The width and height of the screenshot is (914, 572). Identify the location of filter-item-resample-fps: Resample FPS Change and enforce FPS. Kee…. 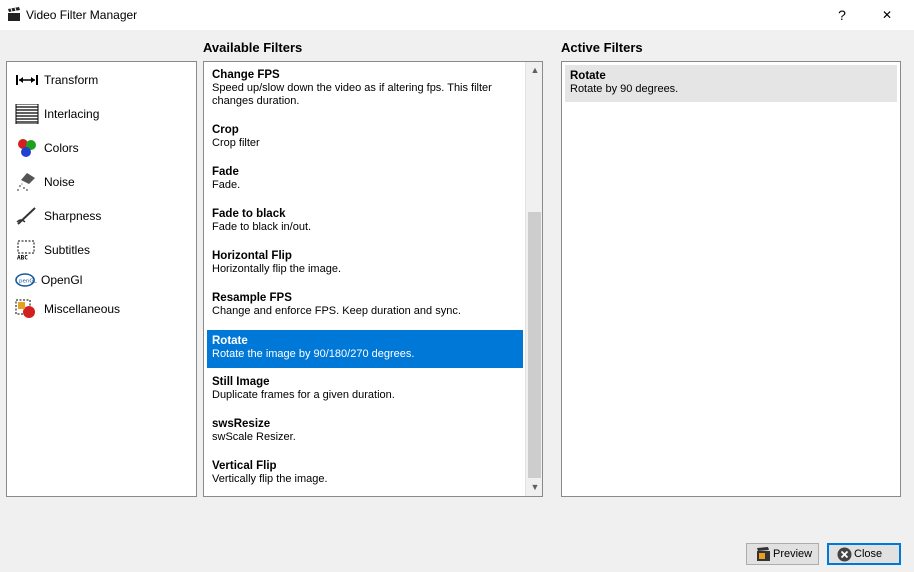
(365, 305).